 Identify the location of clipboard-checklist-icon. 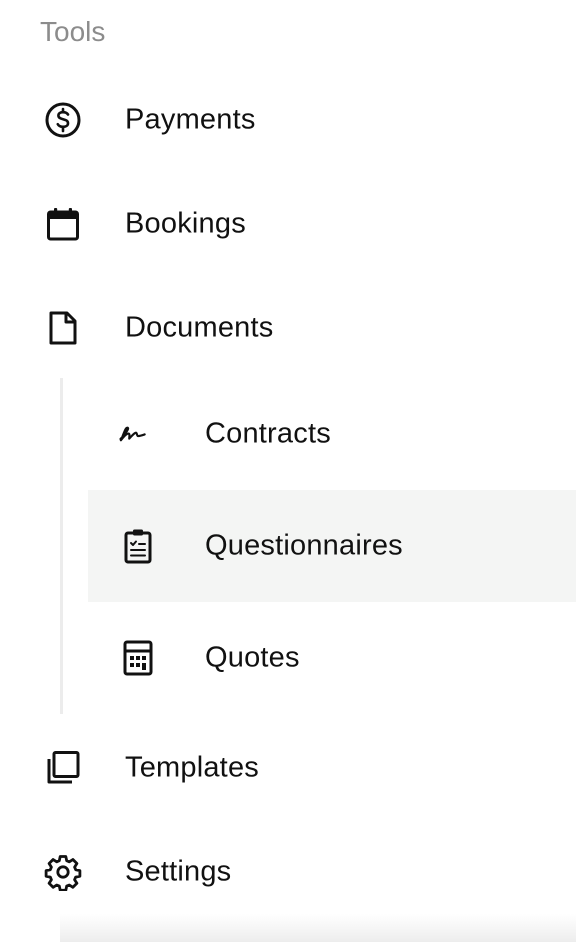
(138, 546).